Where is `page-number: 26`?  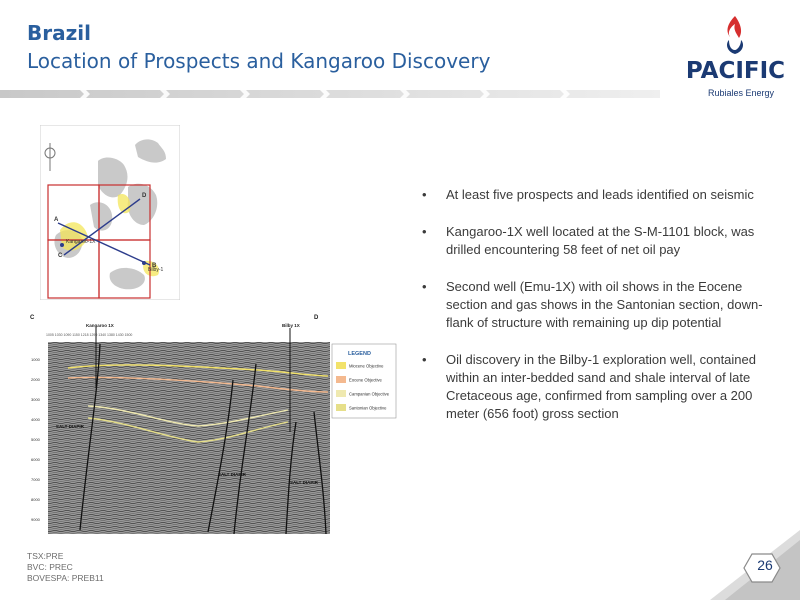 page-number: 26 is located at coordinates (765, 565).